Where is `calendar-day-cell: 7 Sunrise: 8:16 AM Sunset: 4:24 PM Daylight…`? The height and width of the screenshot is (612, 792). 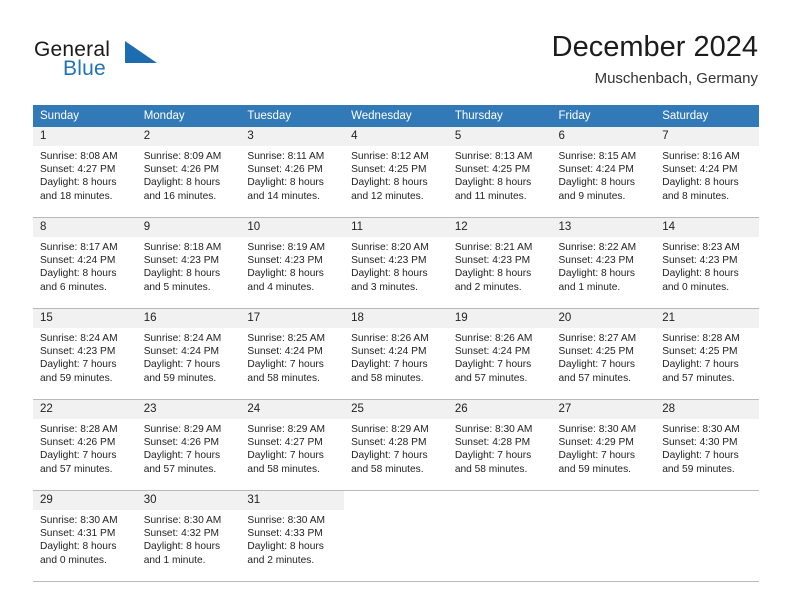
calendar-day-cell: 7 Sunrise: 8:16 AM Sunset: 4:24 PM Daylight… is located at coordinates (707, 172).